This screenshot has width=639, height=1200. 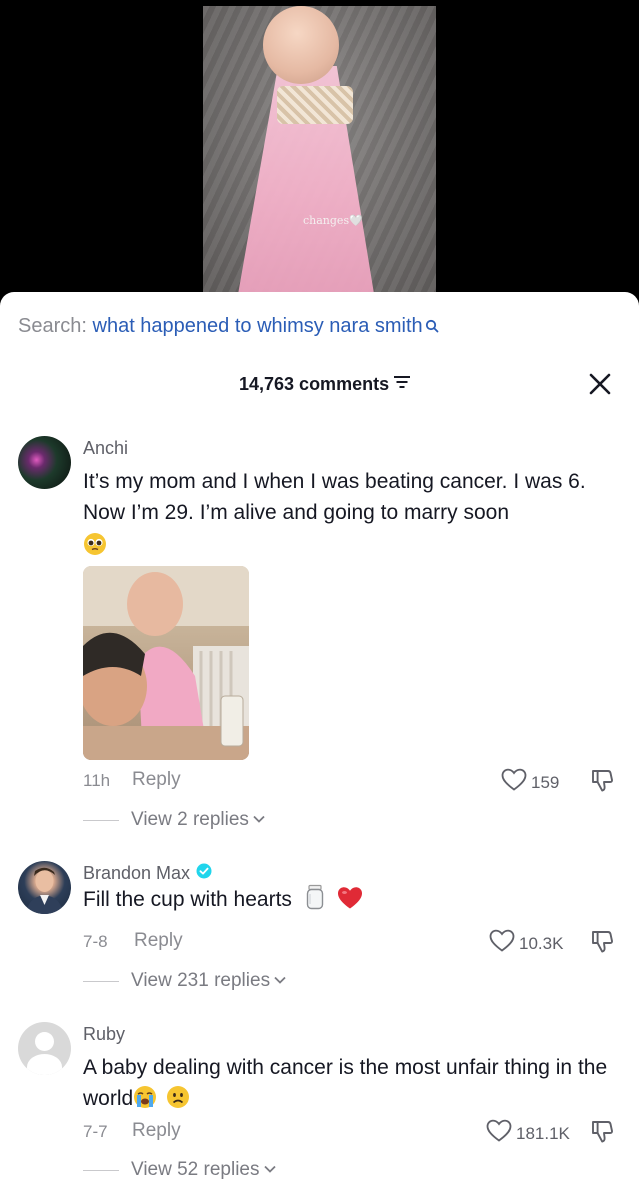 What do you see at coordinates (44, 1064) in the screenshot?
I see `default-avatar-body` at bounding box center [44, 1064].